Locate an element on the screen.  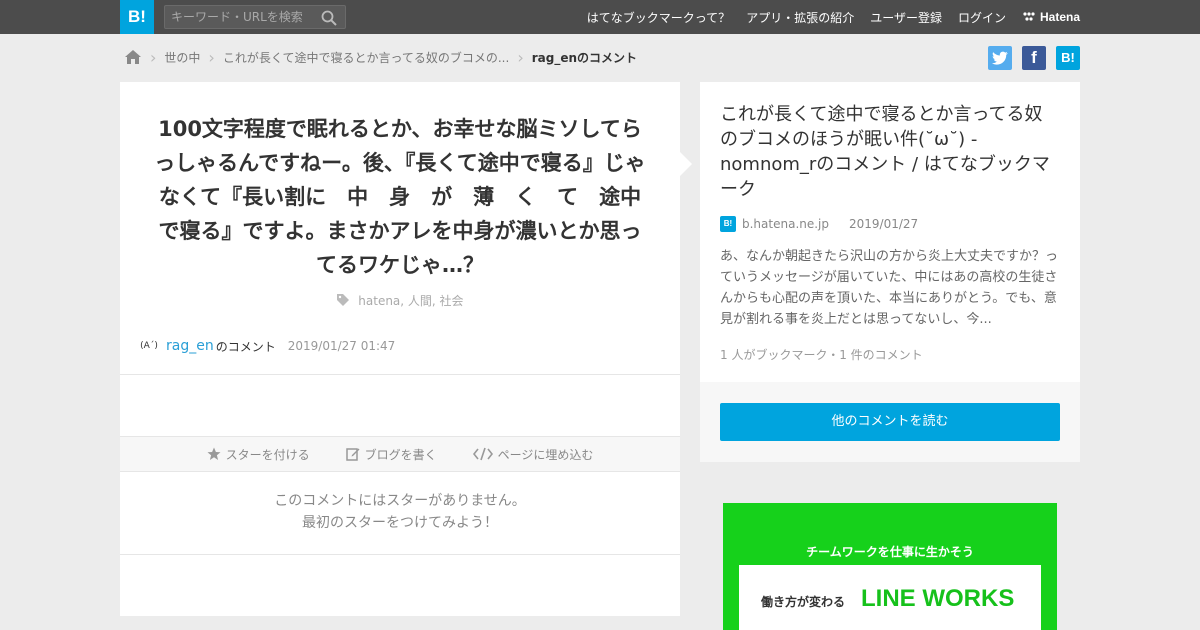
breadcrumb-current: rag_enのコメント is located at coordinates (584, 57).